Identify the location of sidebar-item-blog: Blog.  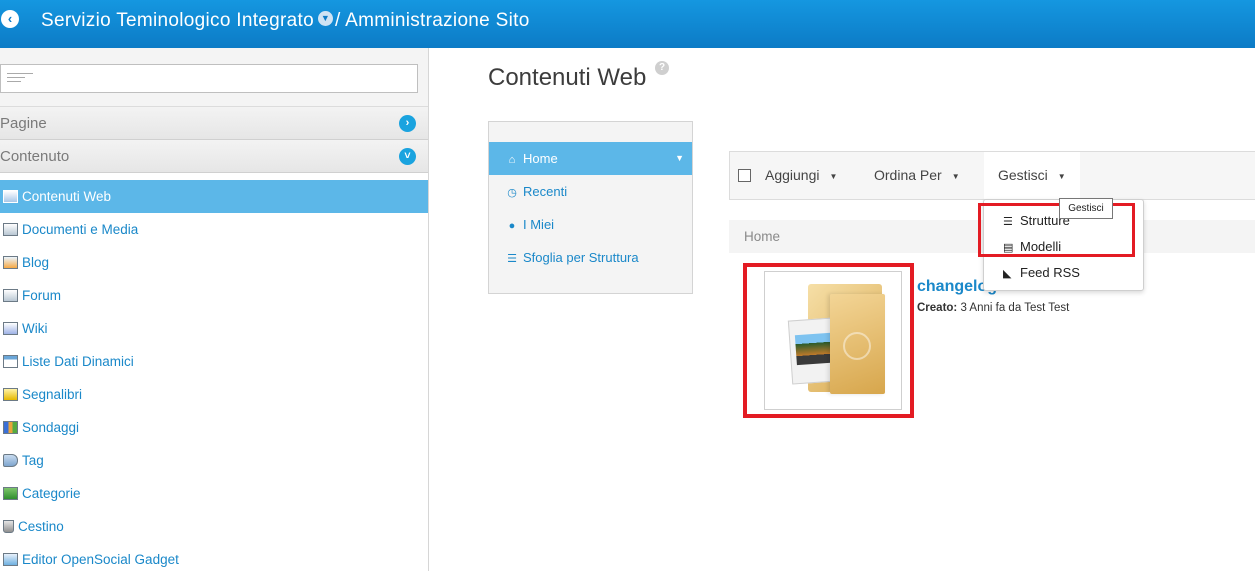
(214, 262).